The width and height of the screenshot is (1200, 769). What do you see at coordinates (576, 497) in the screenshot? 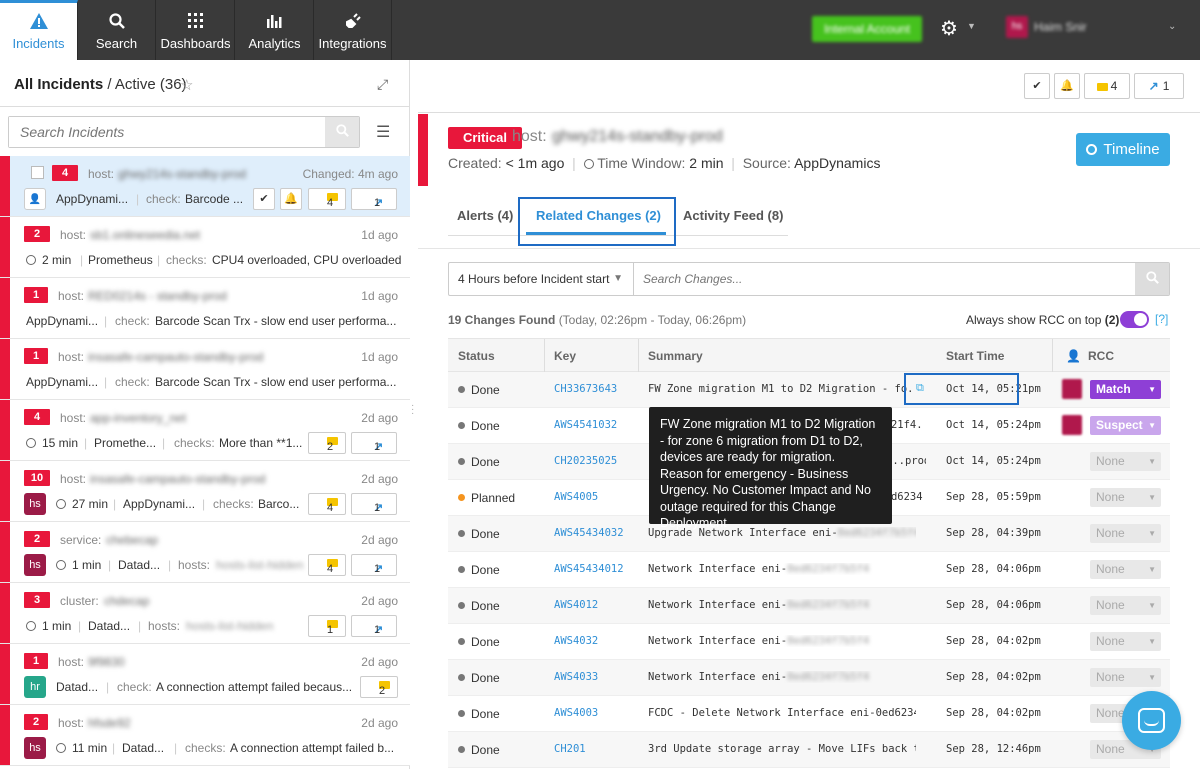
I see `change-key-link: AWS4005` at bounding box center [576, 497].